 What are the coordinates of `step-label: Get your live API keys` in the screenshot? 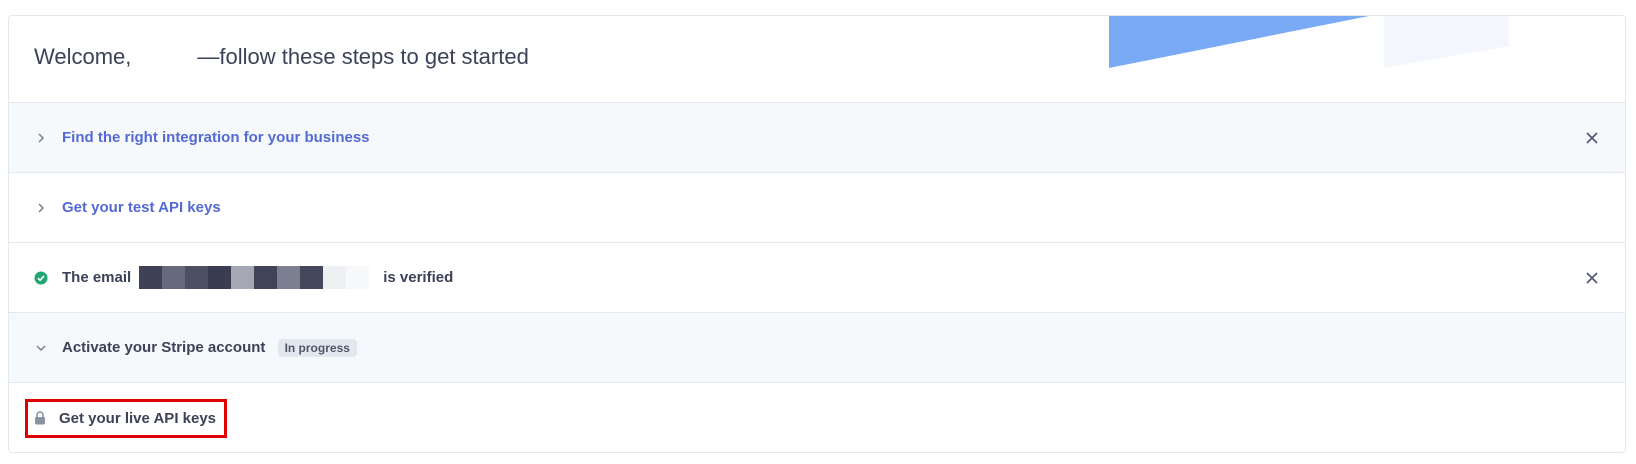 It's located at (138, 418).